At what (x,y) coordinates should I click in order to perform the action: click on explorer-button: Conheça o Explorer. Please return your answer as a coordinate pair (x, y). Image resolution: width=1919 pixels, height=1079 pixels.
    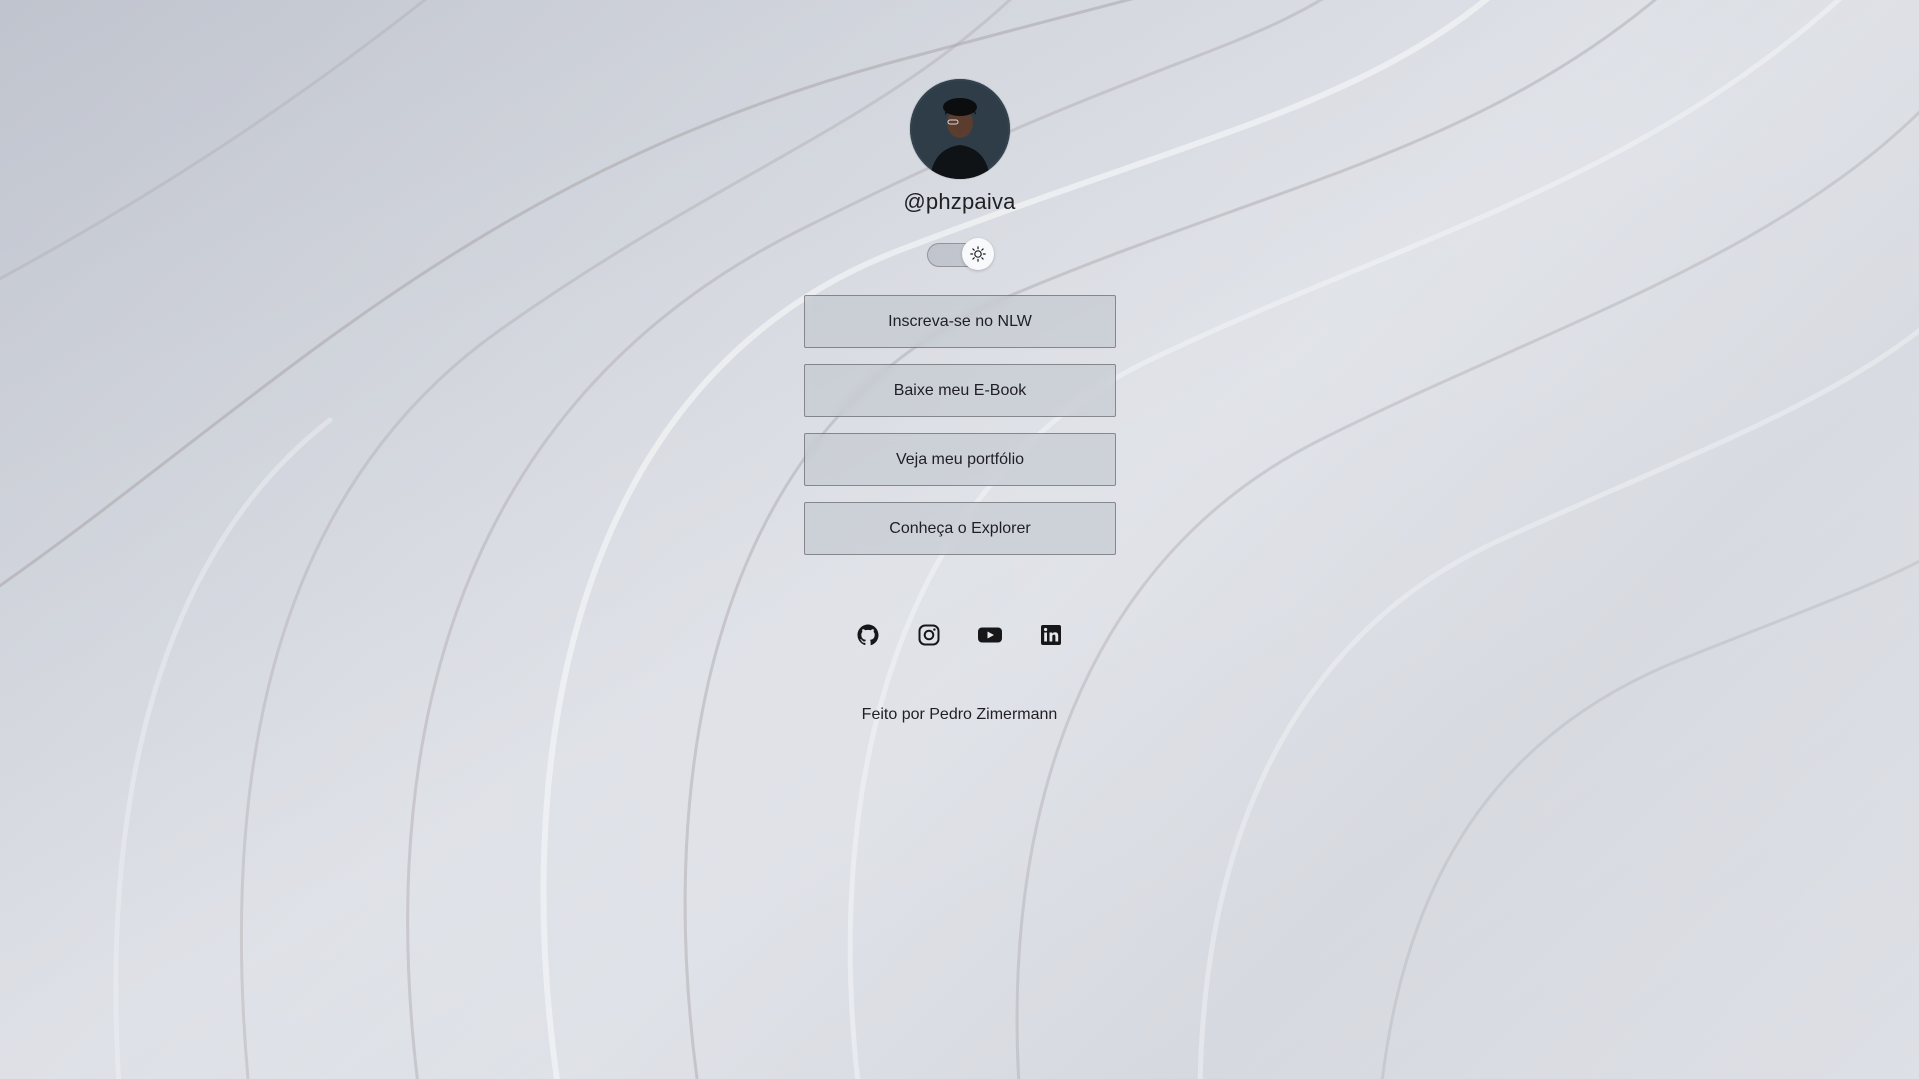
    Looking at the image, I should click on (960, 528).